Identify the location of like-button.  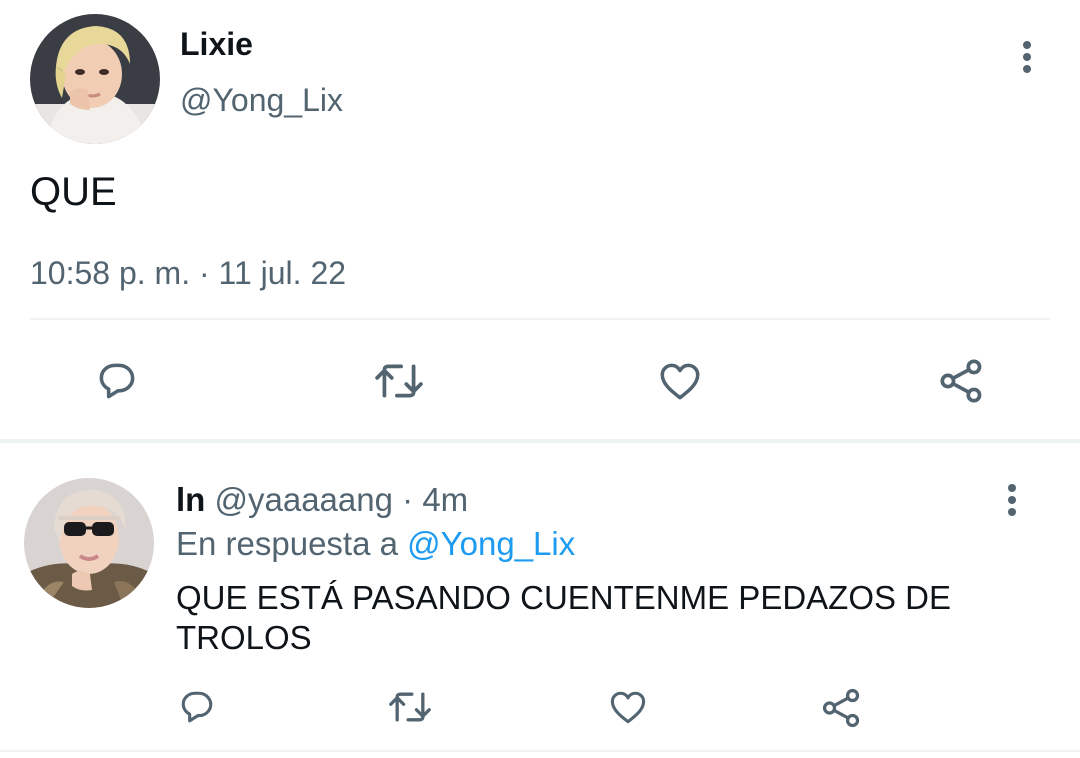
(680, 381).